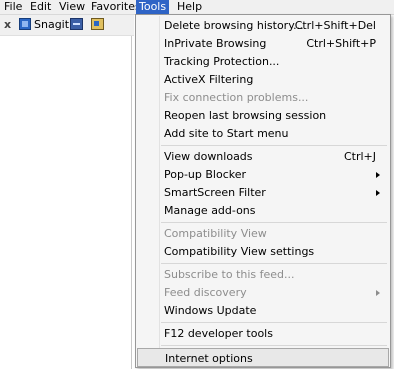 This screenshot has height=369, width=394. What do you see at coordinates (239, 251) in the screenshot?
I see `menu-item-label: Compatibility View settings` at bounding box center [239, 251].